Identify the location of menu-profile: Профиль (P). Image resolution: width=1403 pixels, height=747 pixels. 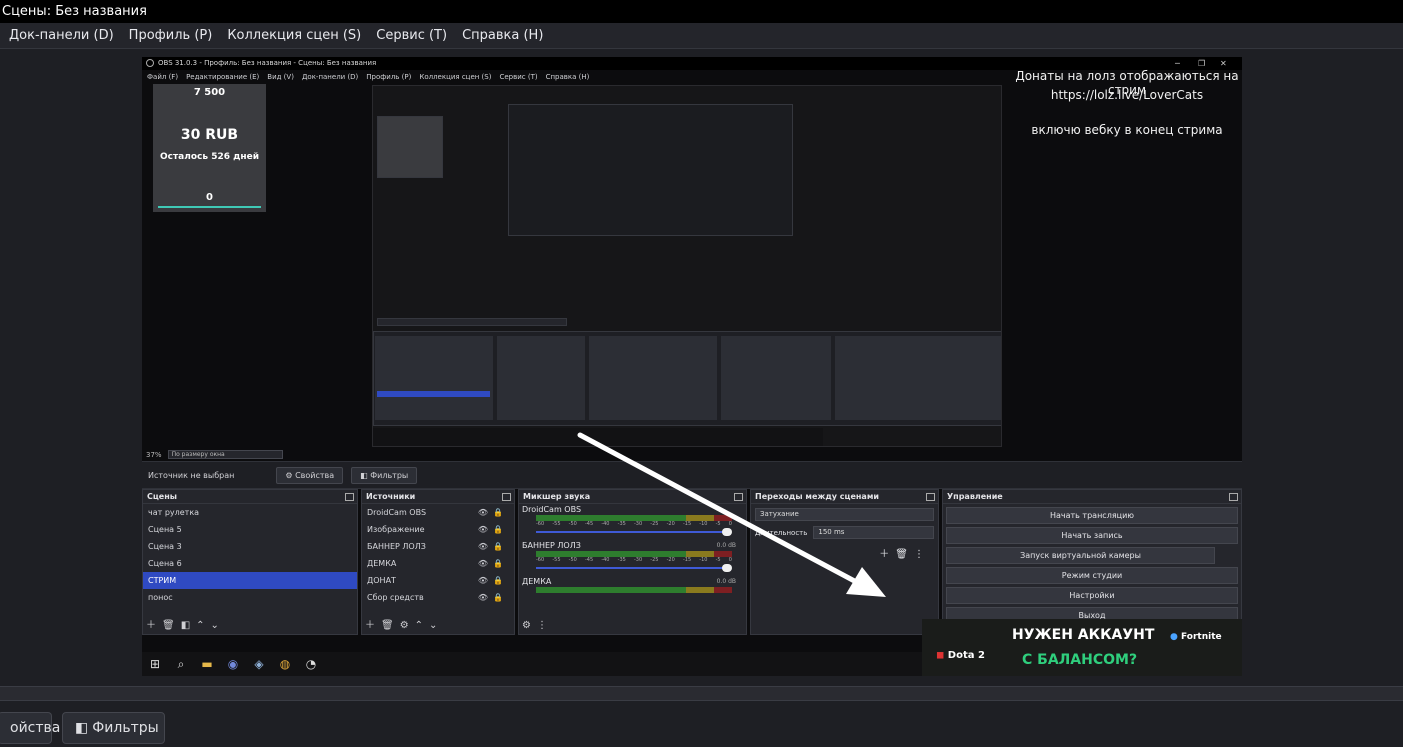
(171, 35).